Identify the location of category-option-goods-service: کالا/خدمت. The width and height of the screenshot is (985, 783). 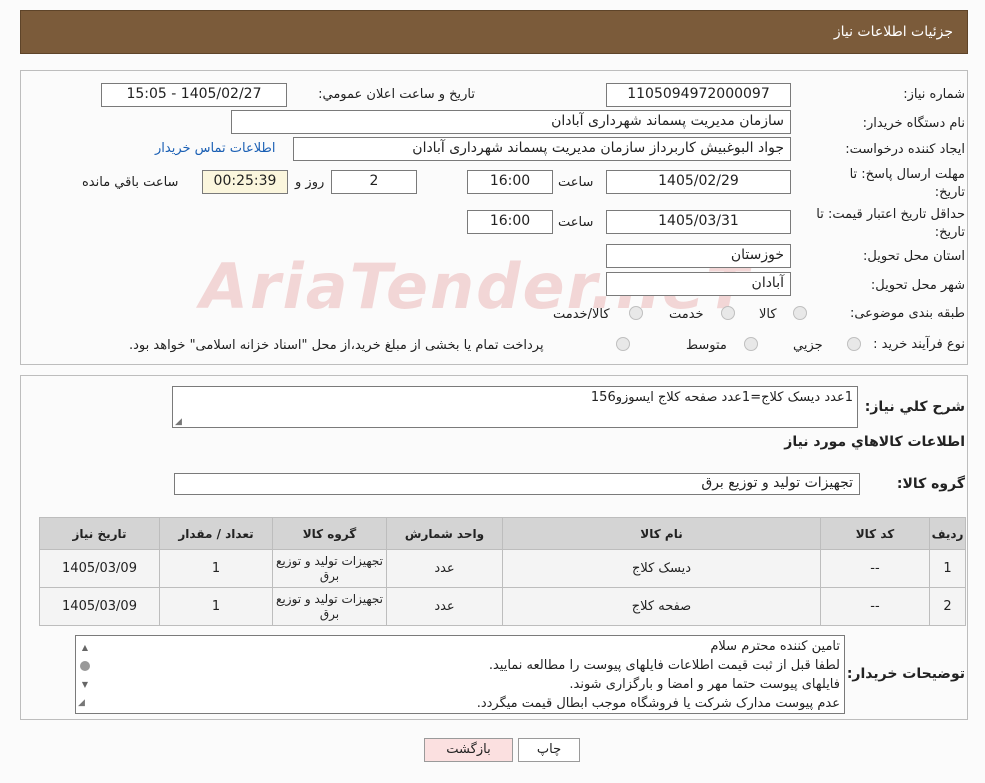
(581, 314).